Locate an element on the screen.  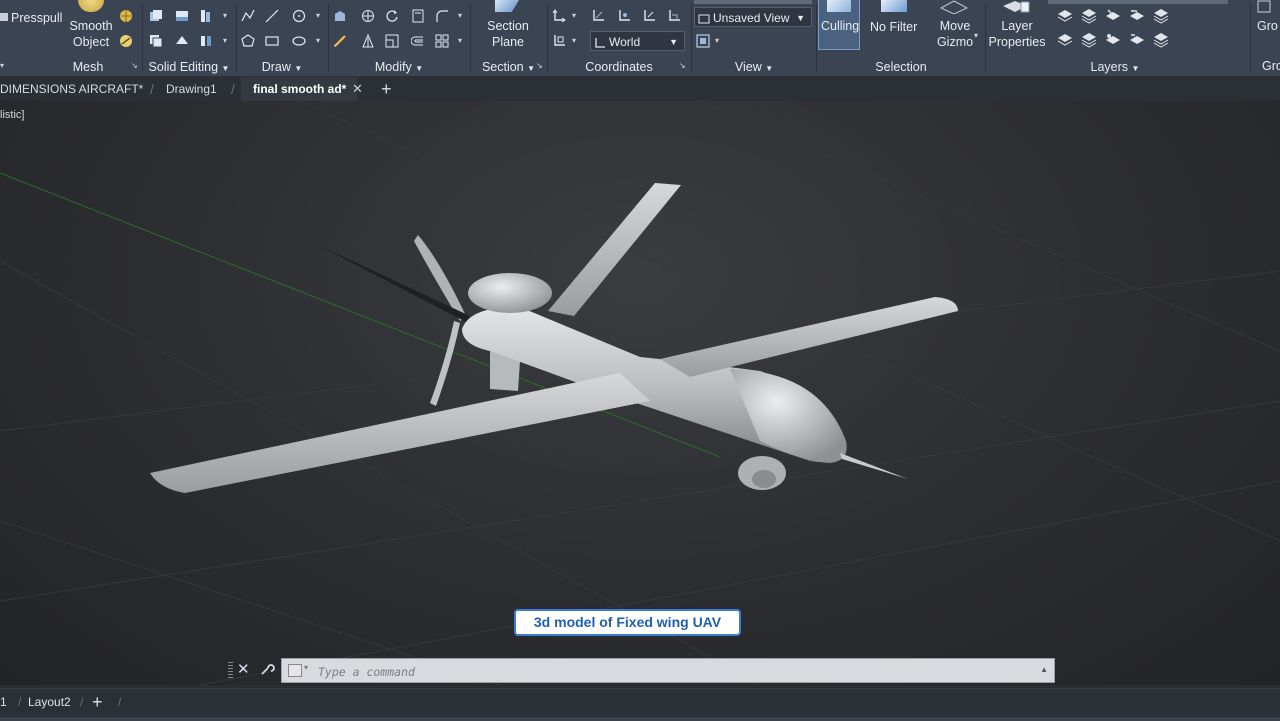
layers-panel-title: Layers ▼ is located at coordinates (1115, 67).